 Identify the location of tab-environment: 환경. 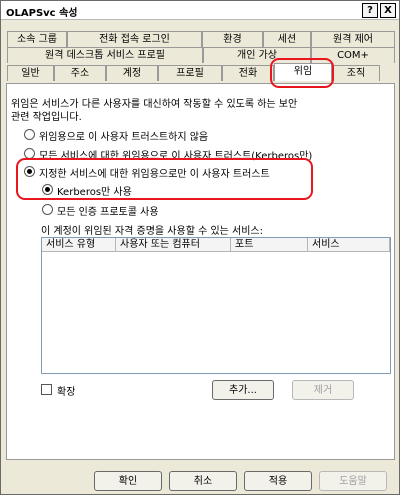
(232, 39).